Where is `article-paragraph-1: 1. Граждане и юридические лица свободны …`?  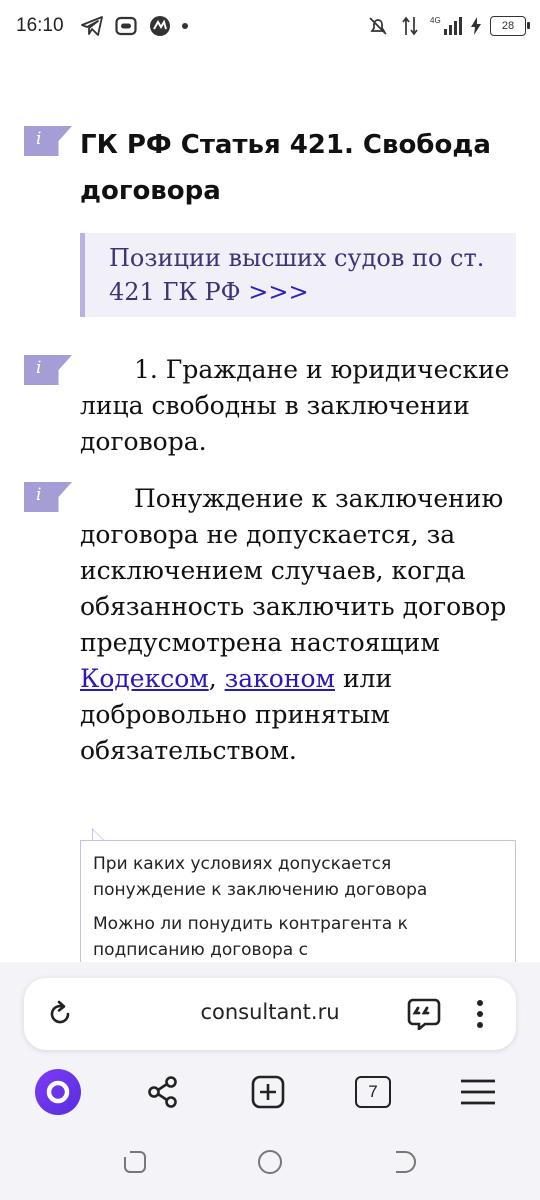
article-paragraph-1: 1. Граждане и юридические лица свободны … is located at coordinates (295, 405).